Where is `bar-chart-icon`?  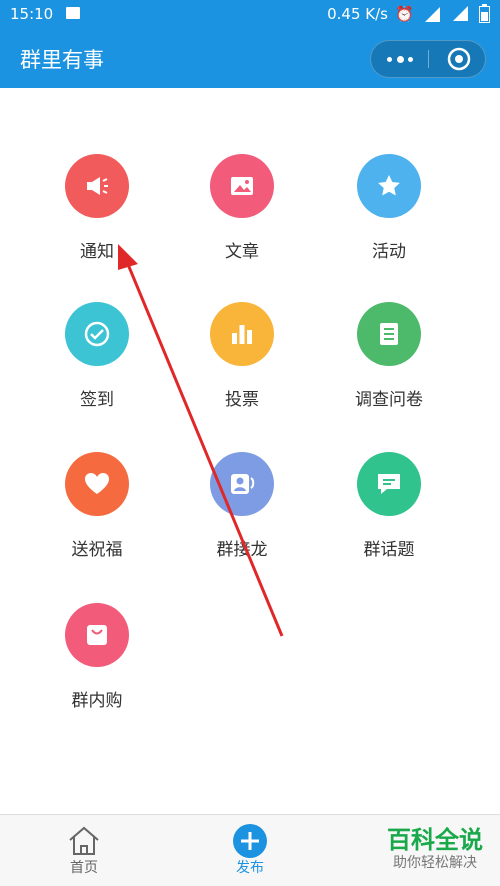 bar-chart-icon is located at coordinates (242, 334).